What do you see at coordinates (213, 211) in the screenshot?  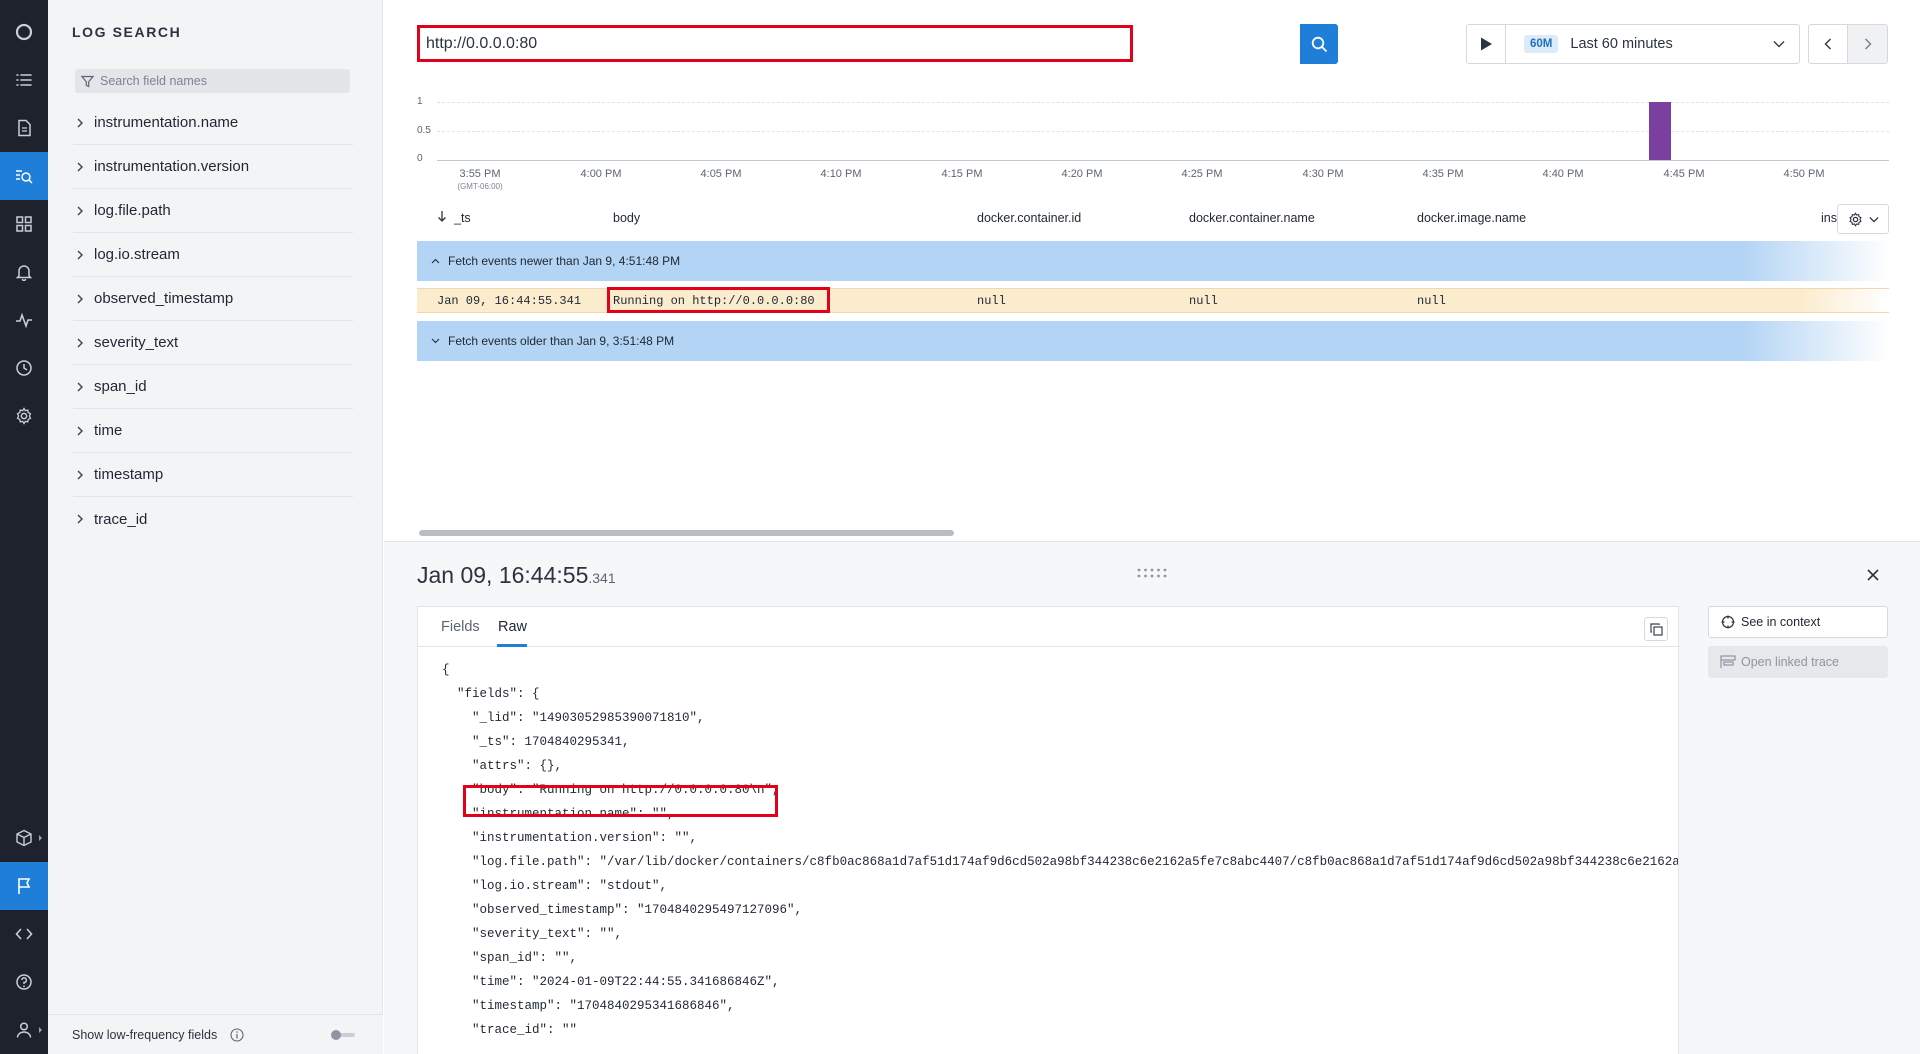 I see `field-item-log-file-path: log.file.path` at bounding box center [213, 211].